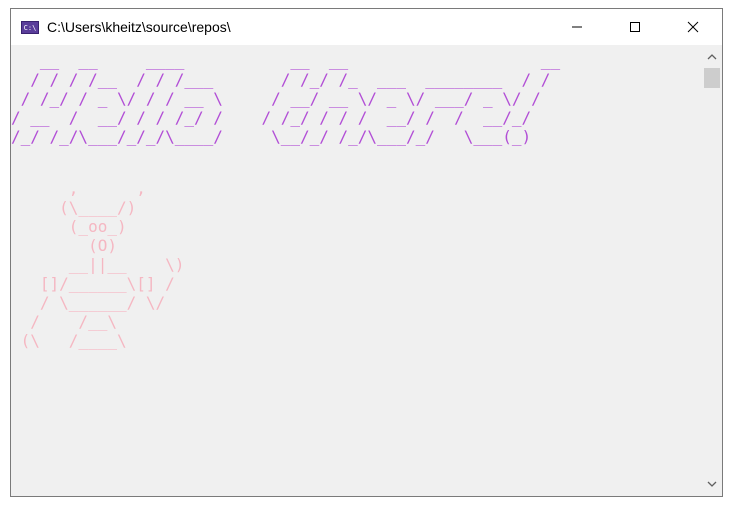  I want to click on scroll-down-button, so click(712, 484).